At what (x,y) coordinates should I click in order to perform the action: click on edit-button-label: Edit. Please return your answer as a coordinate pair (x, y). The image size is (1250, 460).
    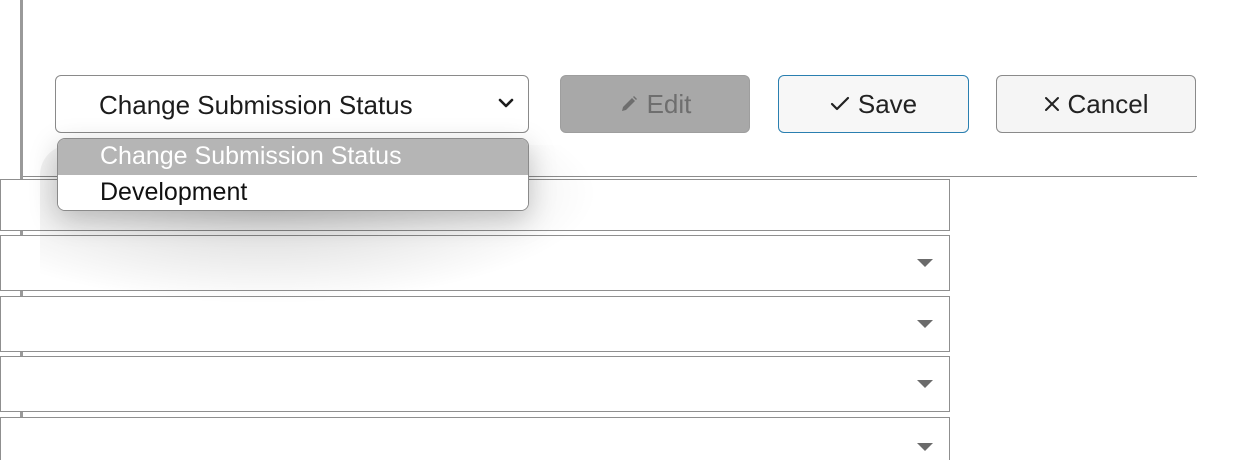
    Looking at the image, I should click on (669, 103).